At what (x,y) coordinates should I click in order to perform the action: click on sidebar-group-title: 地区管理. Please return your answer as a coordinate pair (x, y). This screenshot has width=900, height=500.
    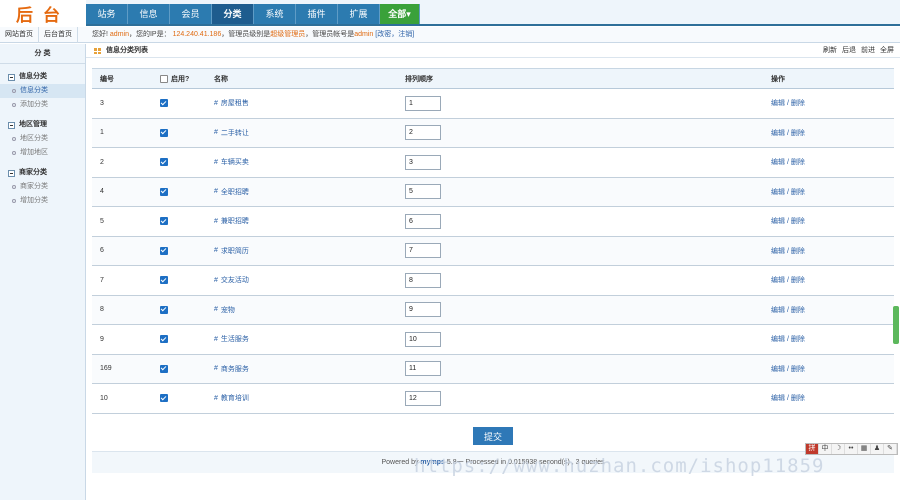
    Looking at the image, I should click on (42, 125).